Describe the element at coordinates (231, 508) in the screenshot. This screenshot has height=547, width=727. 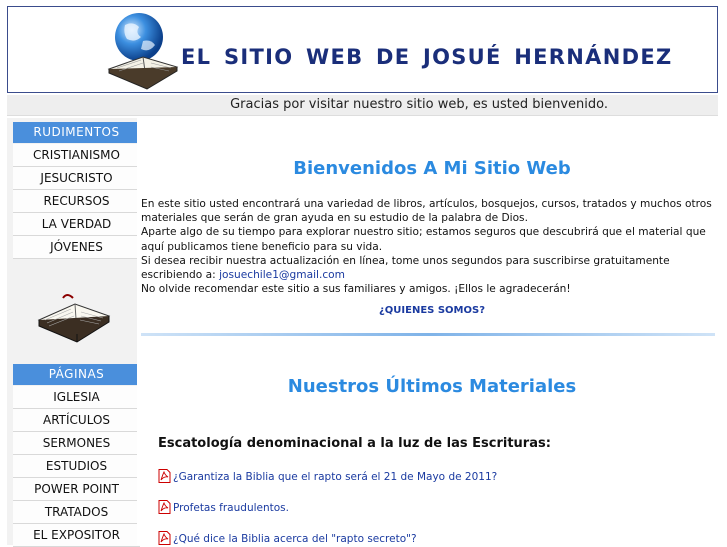
I see `material-title: Profetas fraudulentos.` at that location.